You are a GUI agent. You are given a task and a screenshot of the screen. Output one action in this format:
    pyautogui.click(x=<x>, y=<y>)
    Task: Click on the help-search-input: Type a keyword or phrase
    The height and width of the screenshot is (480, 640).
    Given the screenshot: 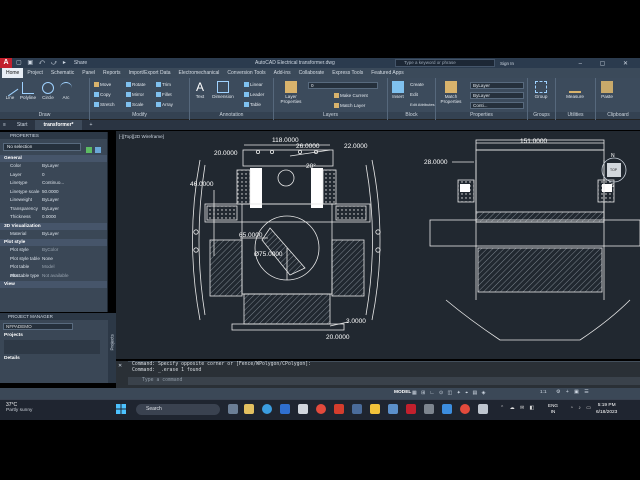 What is the action you would take?
    pyautogui.click(x=445, y=63)
    